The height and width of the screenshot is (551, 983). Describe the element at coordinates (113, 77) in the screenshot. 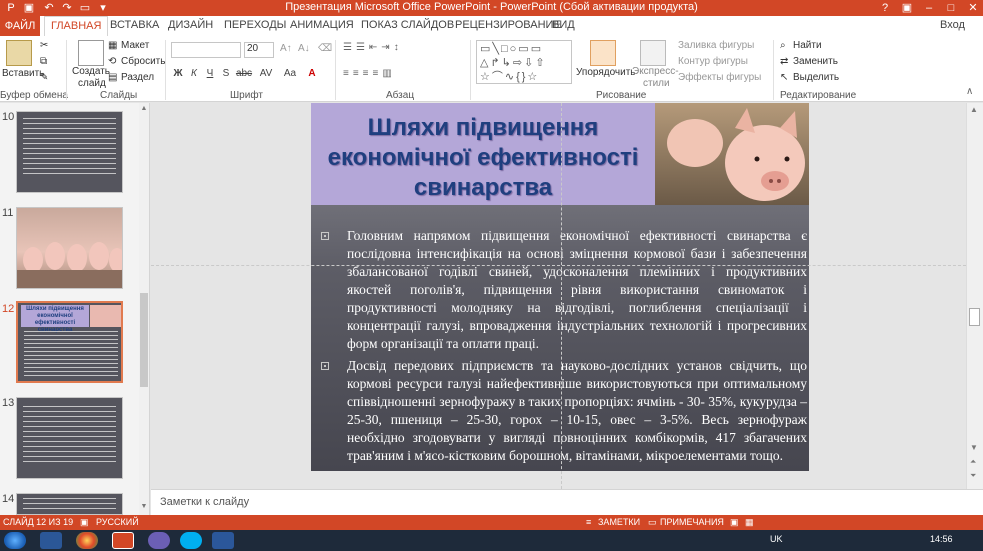

I see `section-icon: ▤` at that location.